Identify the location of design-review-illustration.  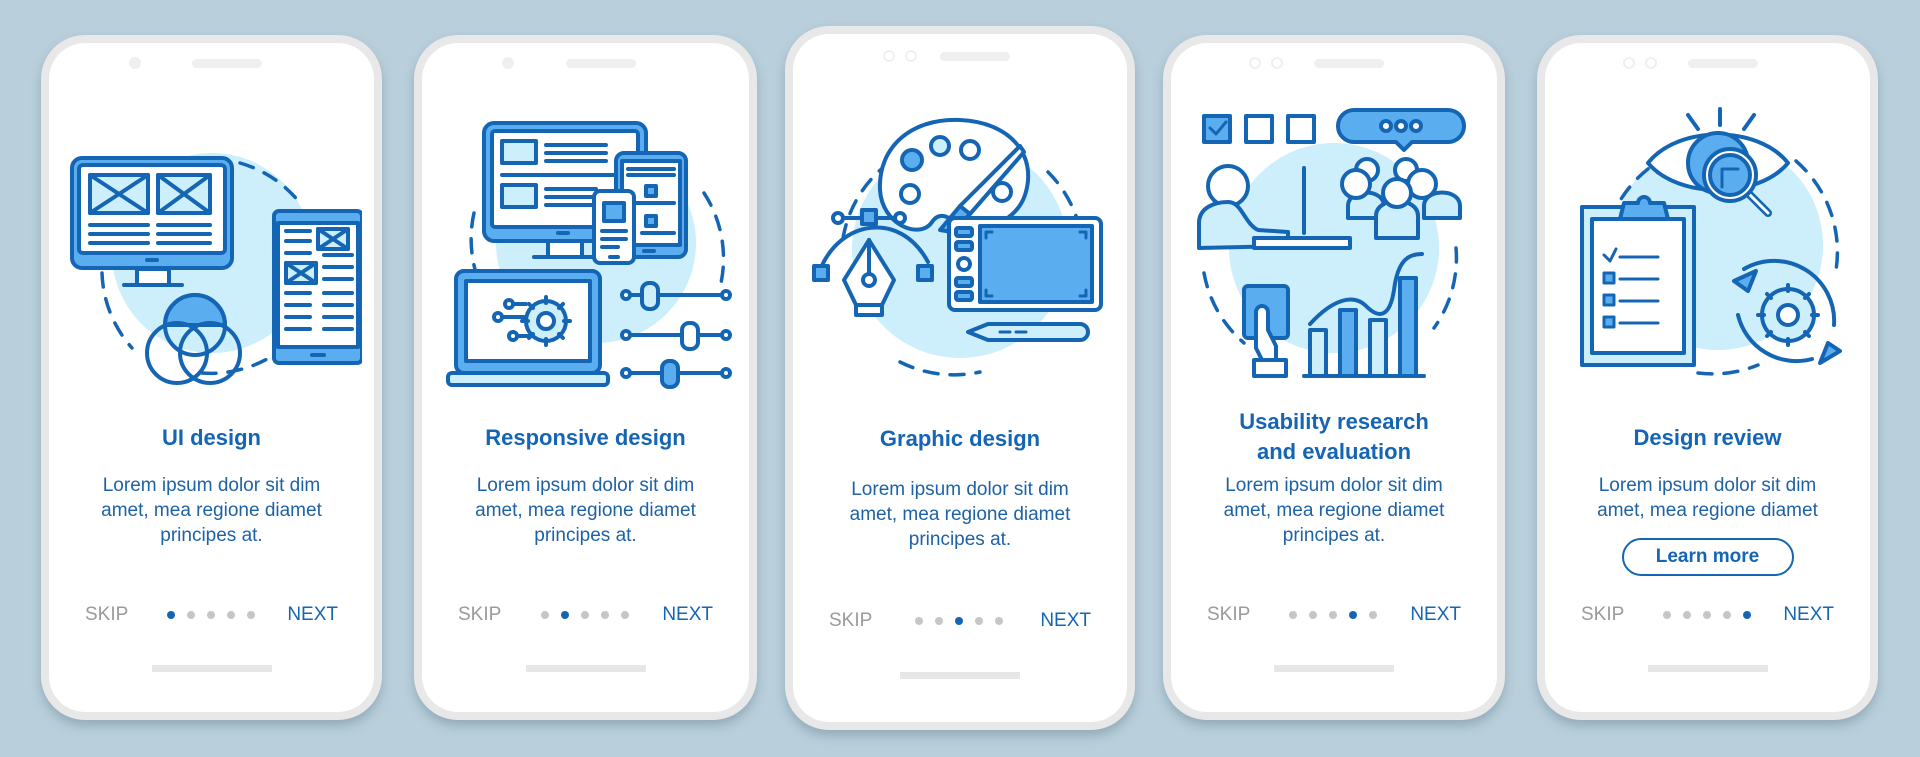
(1710, 241).